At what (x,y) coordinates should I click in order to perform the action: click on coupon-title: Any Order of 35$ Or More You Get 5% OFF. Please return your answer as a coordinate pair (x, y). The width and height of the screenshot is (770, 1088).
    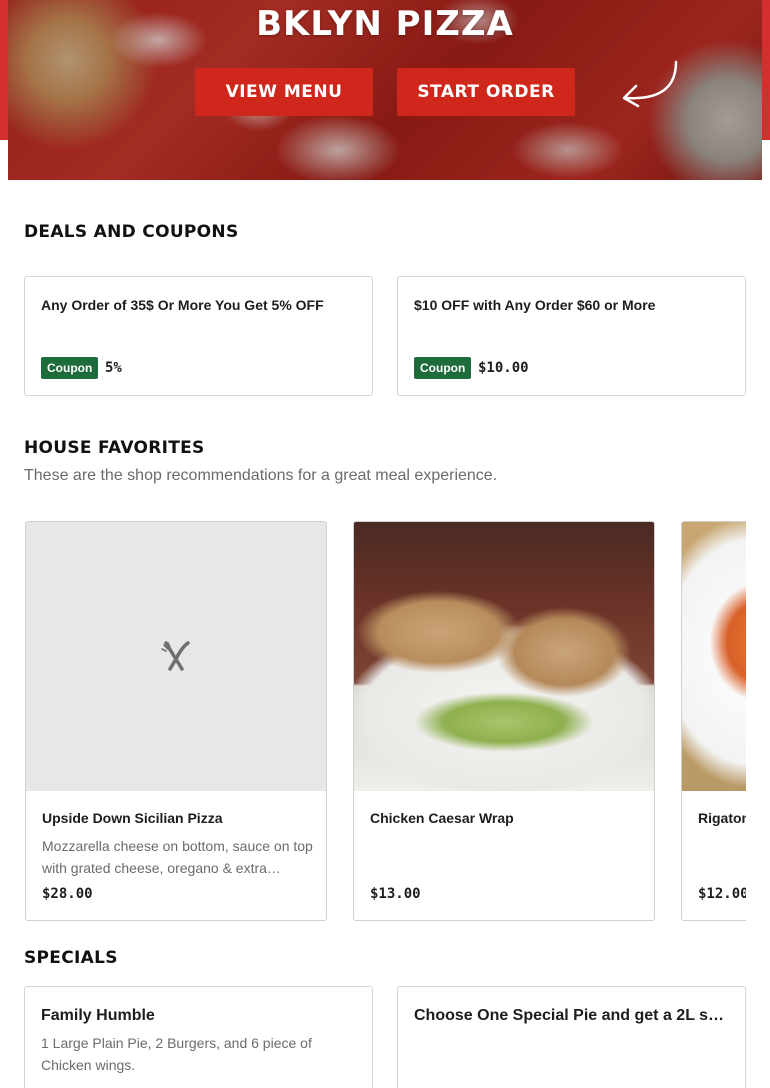
    Looking at the image, I should click on (182, 305).